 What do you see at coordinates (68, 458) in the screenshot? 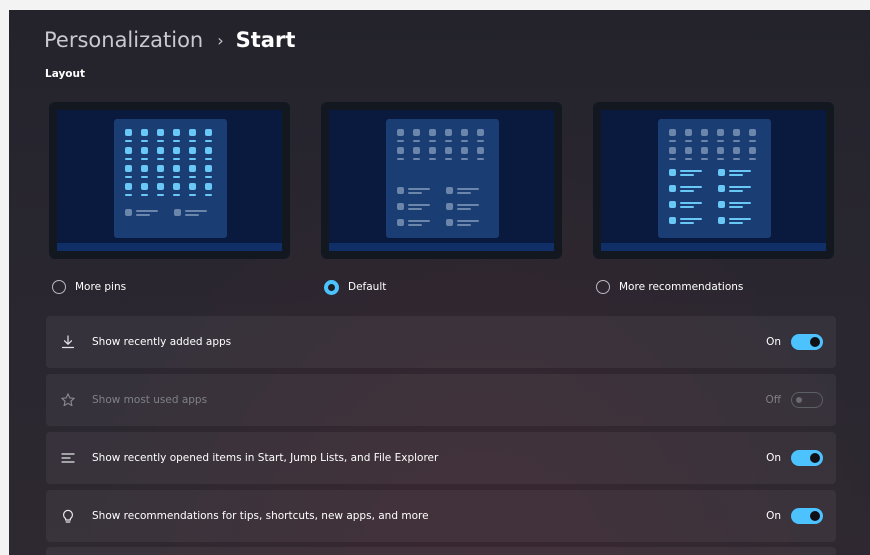
I see `lines-icon` at bounding box center [68, 458].